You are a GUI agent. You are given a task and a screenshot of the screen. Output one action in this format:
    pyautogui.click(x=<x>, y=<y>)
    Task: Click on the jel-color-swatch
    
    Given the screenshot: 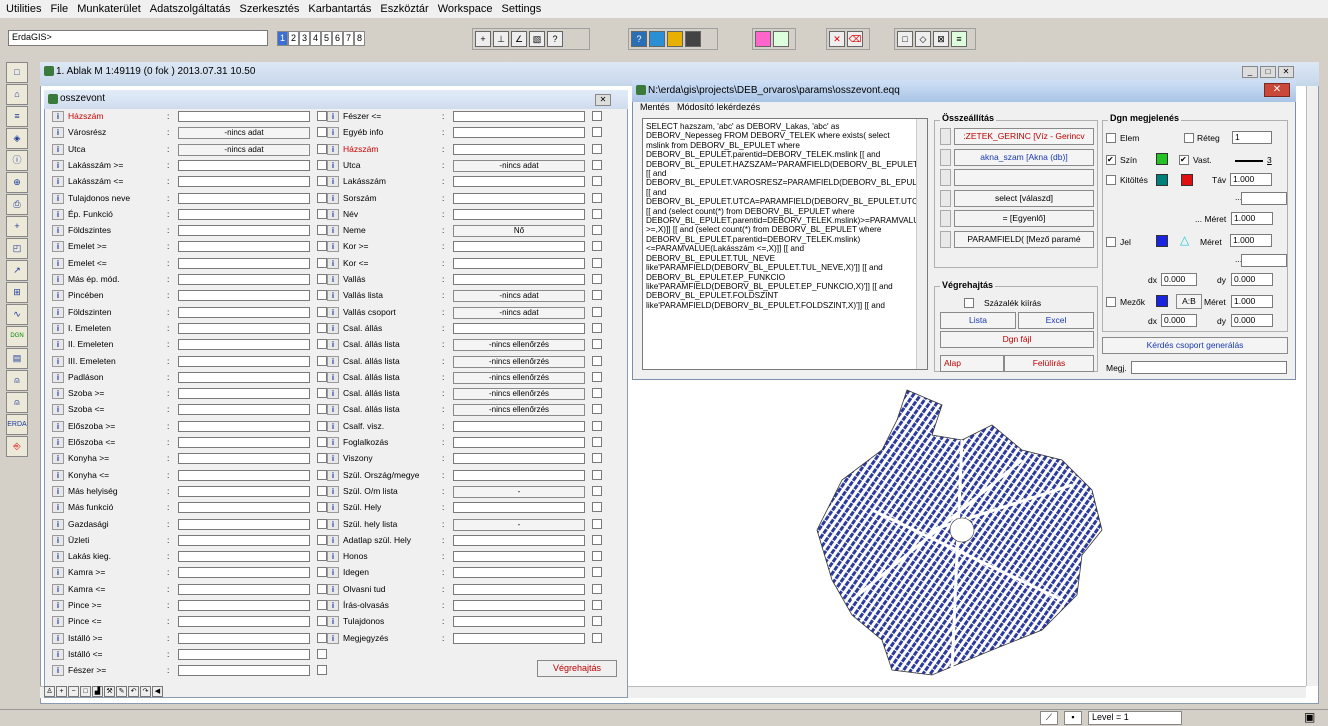 What is the action you would take?
    pyautogui.click(x=1162, y=241)
    